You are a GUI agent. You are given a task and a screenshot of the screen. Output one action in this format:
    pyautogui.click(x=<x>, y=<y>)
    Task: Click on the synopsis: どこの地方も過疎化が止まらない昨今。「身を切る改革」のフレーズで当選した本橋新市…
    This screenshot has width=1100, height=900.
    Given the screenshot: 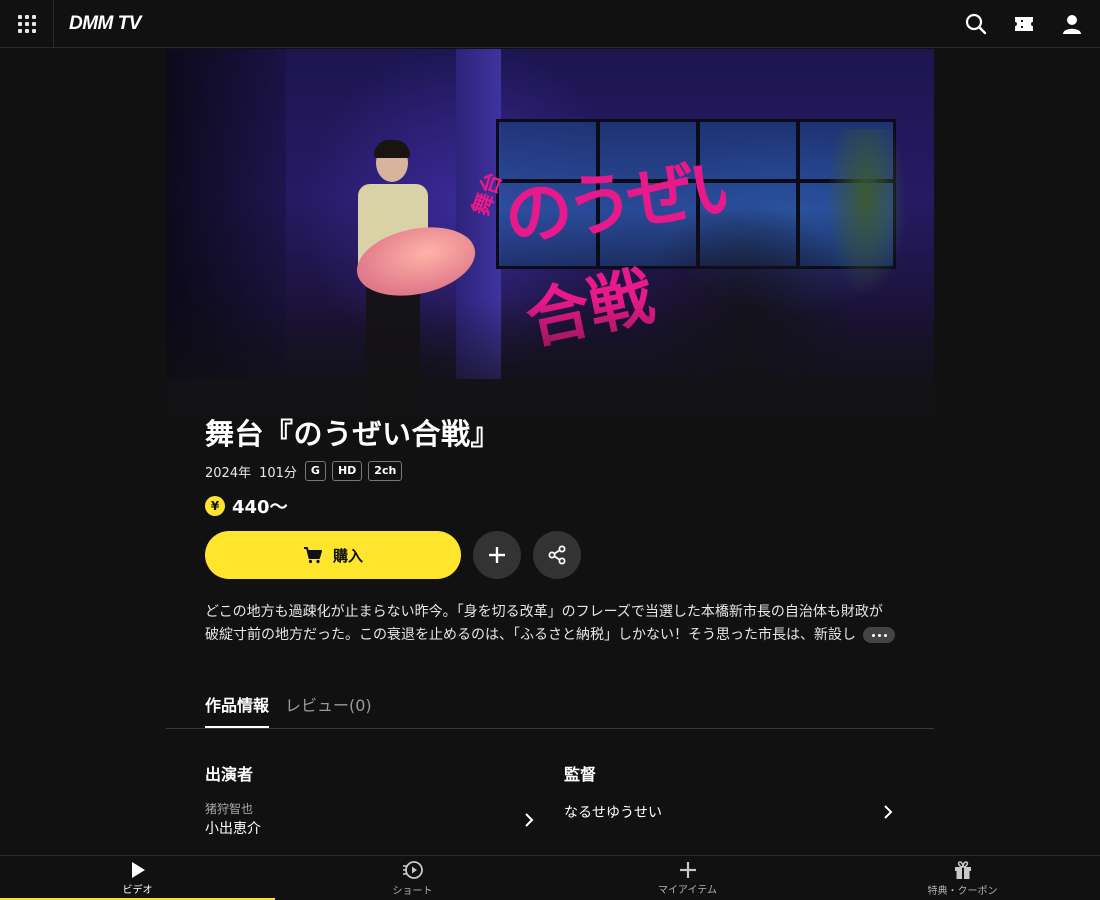 What is the action you would take?
    pyautogui.click(x=550, y=624)
    